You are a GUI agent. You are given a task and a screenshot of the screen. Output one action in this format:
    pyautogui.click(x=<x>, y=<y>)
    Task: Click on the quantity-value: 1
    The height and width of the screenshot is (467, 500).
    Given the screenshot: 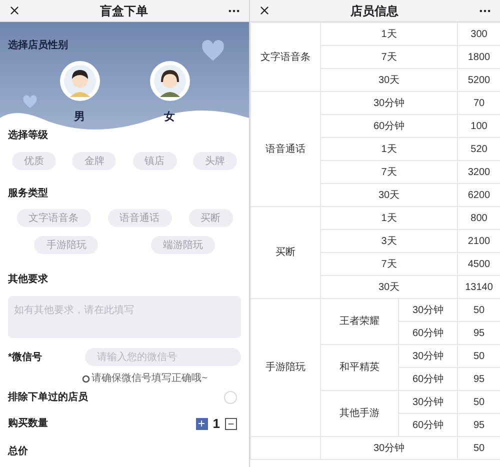 What is the action you would take?
    pyautogui.click(x=216, y=424)
    